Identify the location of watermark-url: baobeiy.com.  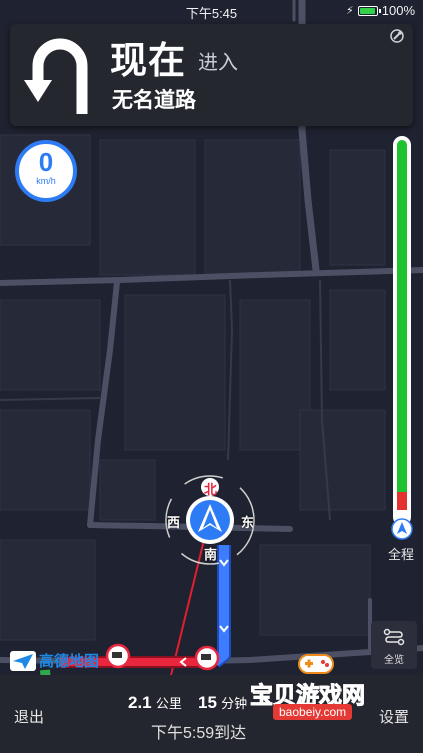
(313, 712).